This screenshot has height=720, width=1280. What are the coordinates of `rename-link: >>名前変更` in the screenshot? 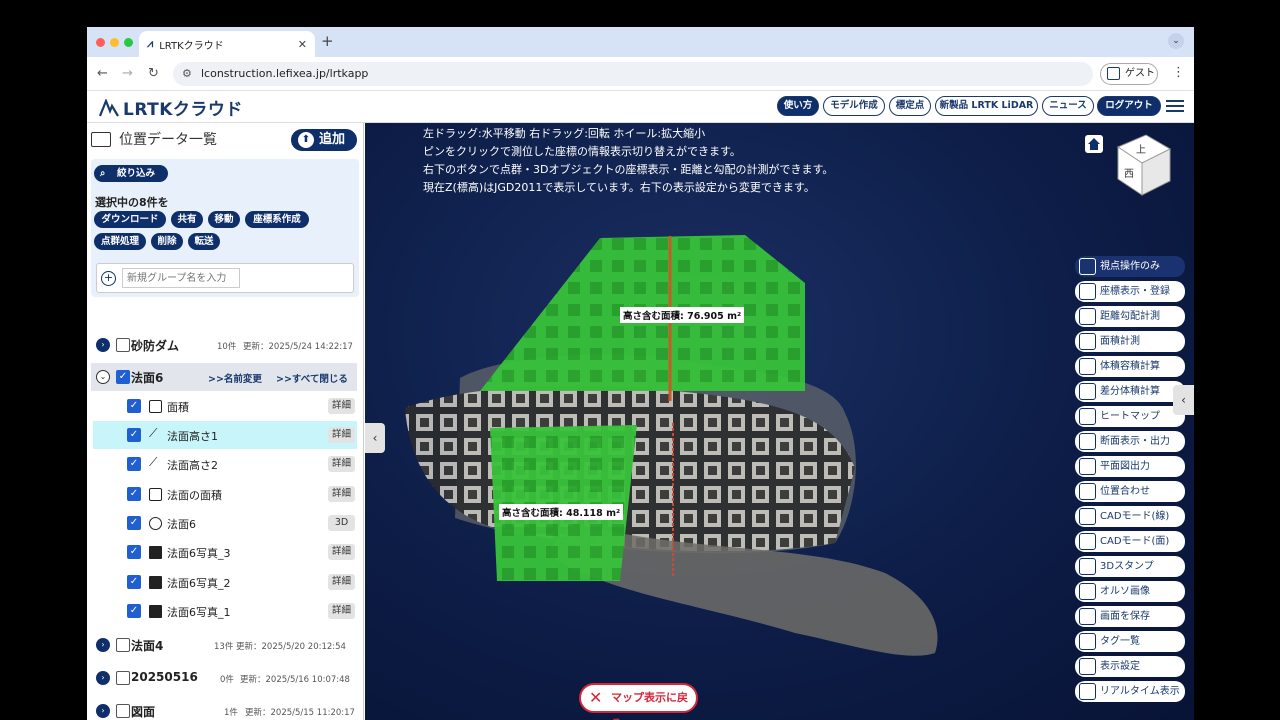 It's located at (235, 378).